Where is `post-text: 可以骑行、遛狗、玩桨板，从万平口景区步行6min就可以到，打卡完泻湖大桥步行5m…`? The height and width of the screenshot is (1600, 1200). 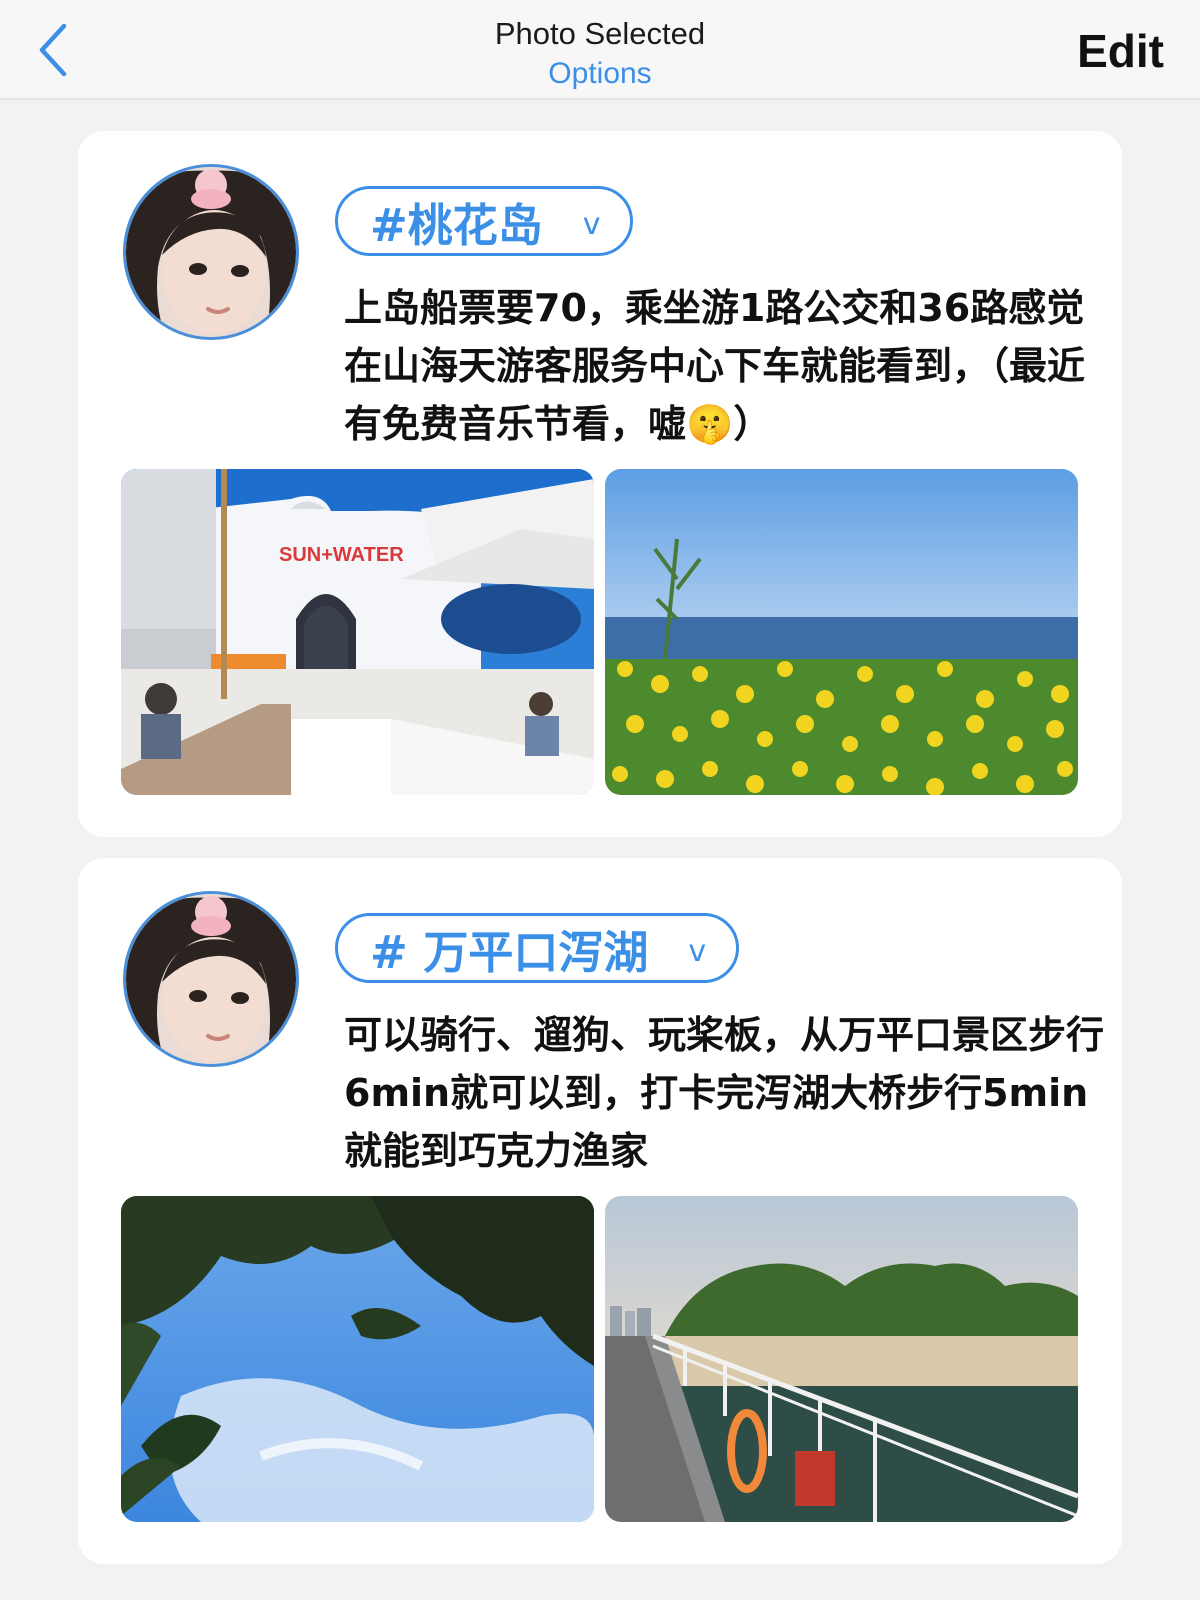 post-text: 可以骑行、遛狗、玩桨板，从万平口景区步行6min就可以到，打卡完泻湖大桥步行5m… is located at coordinates (724, 1093).